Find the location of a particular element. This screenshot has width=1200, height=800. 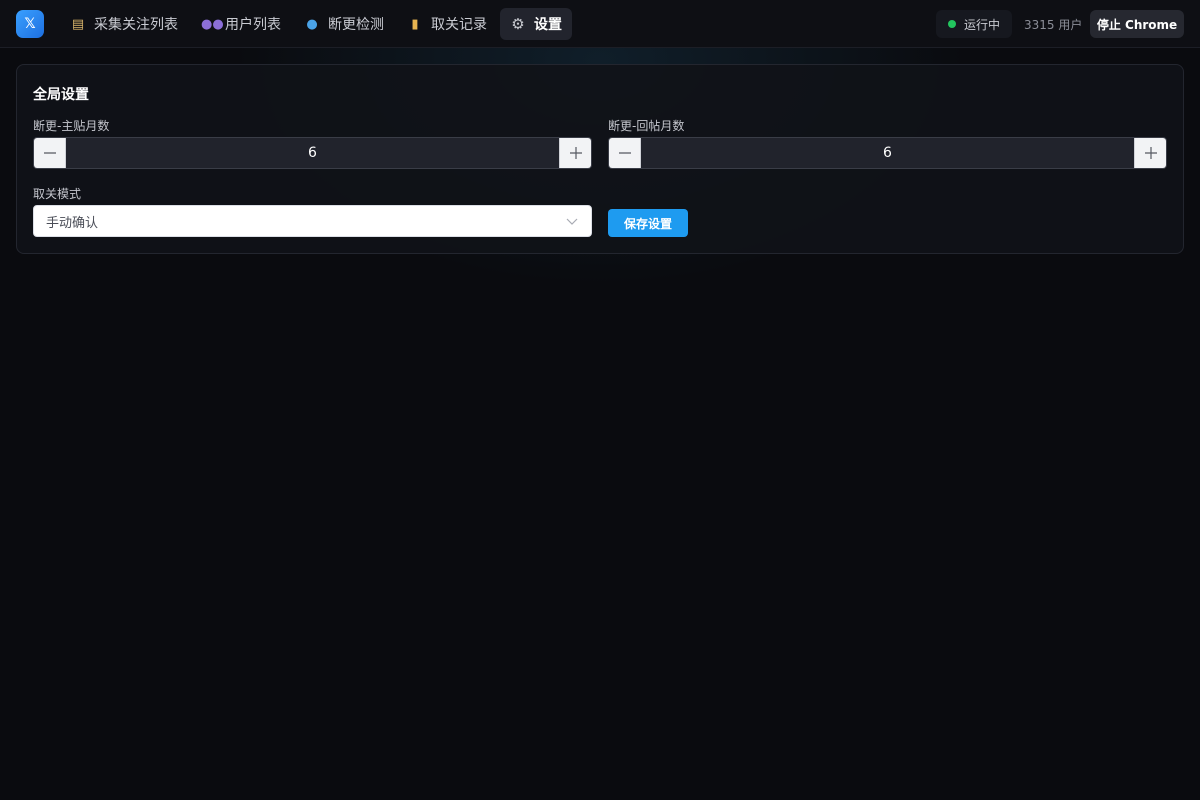

tab-user-list: ●● 用户列表 is located at coordinates (241, 24).